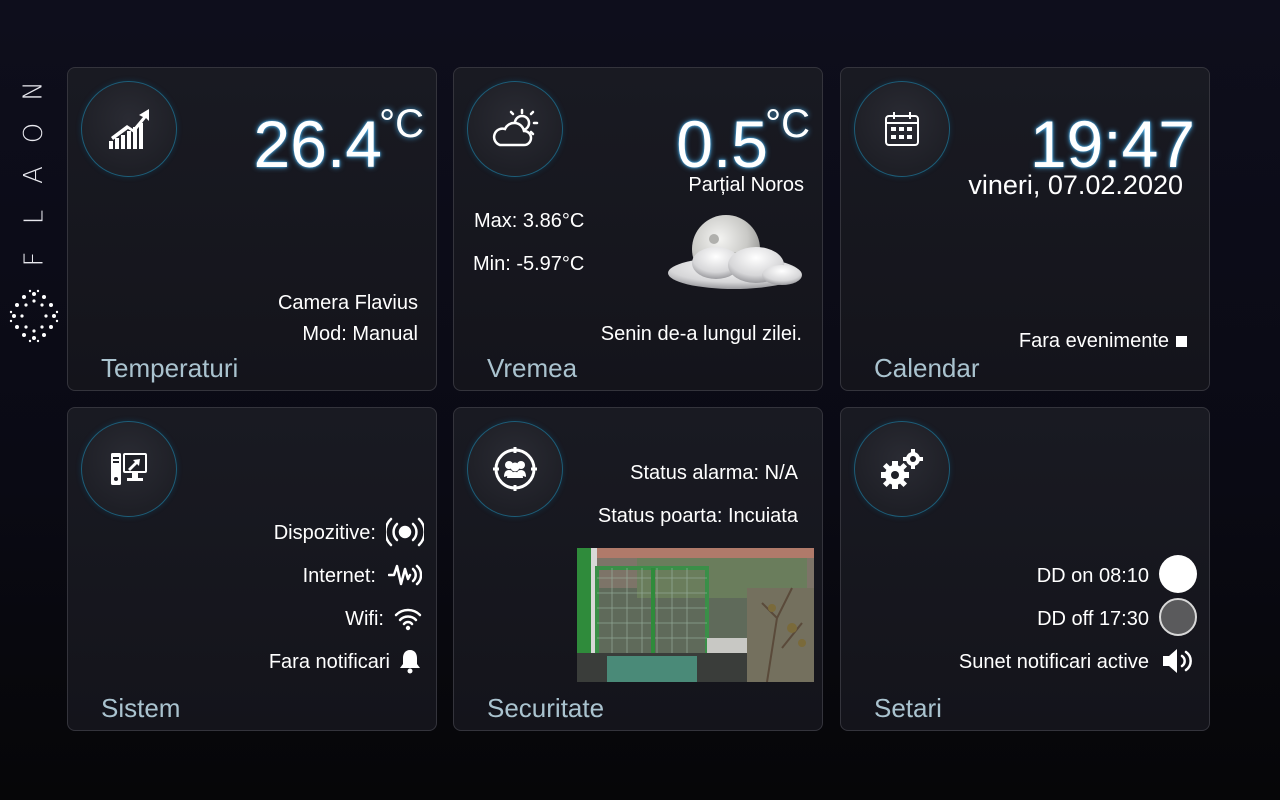 The image size is (1280, 800). I want to click on brand-letter: A, so click(33, 175).